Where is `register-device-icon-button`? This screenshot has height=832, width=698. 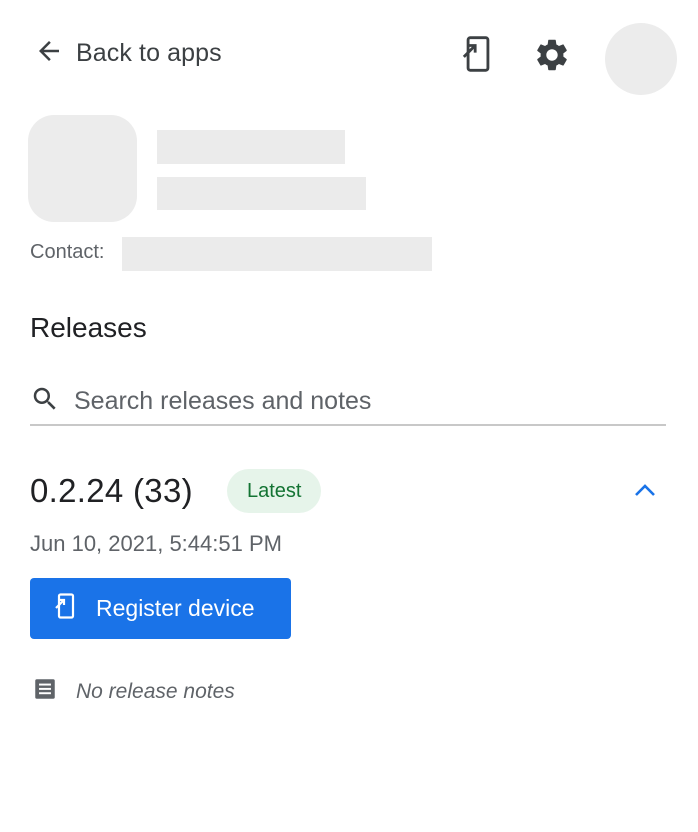 register-device-icon-button is located at coordinates (478, 56).